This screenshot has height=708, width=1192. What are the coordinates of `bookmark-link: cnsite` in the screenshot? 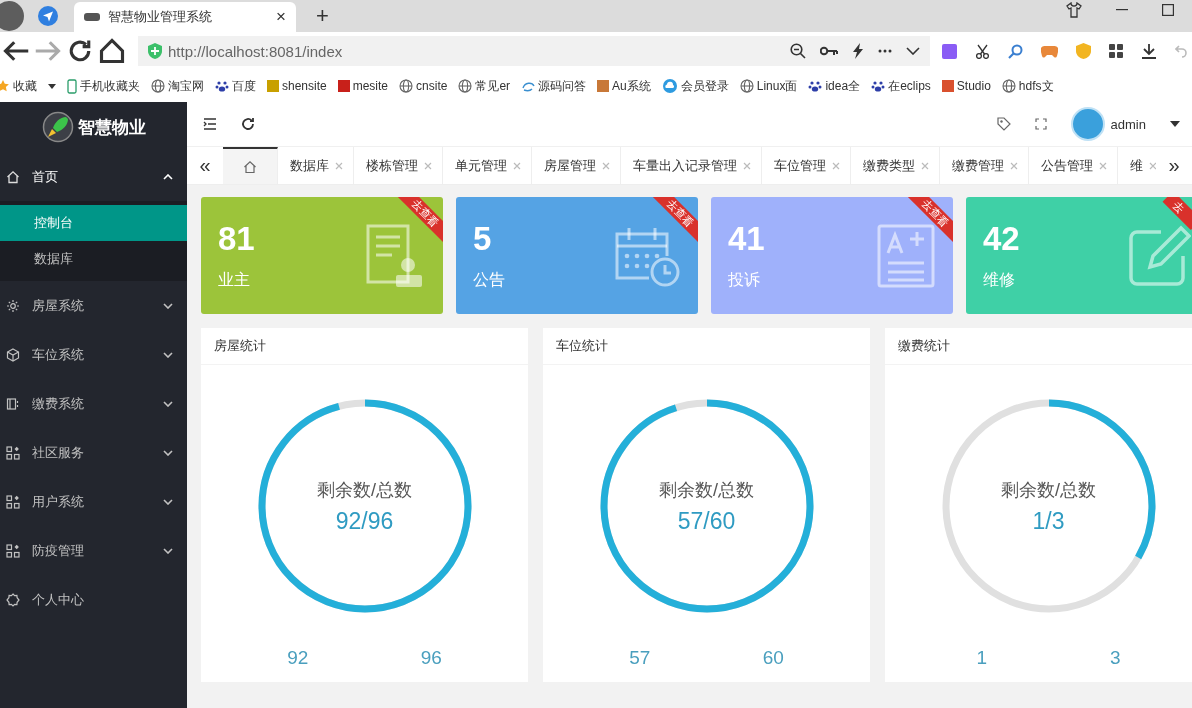 It's located at (423, 86).